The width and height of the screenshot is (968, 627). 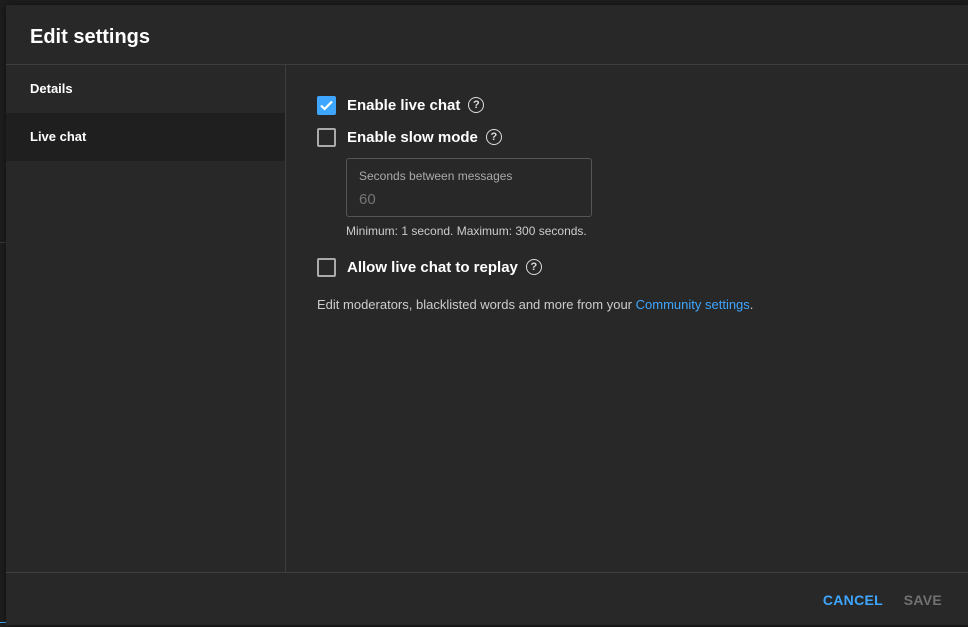 What do you see at coordinates (326, 137) in the screenshot?
I see `enable-slow-mode-checkbox` at bounding box center [326, 137].